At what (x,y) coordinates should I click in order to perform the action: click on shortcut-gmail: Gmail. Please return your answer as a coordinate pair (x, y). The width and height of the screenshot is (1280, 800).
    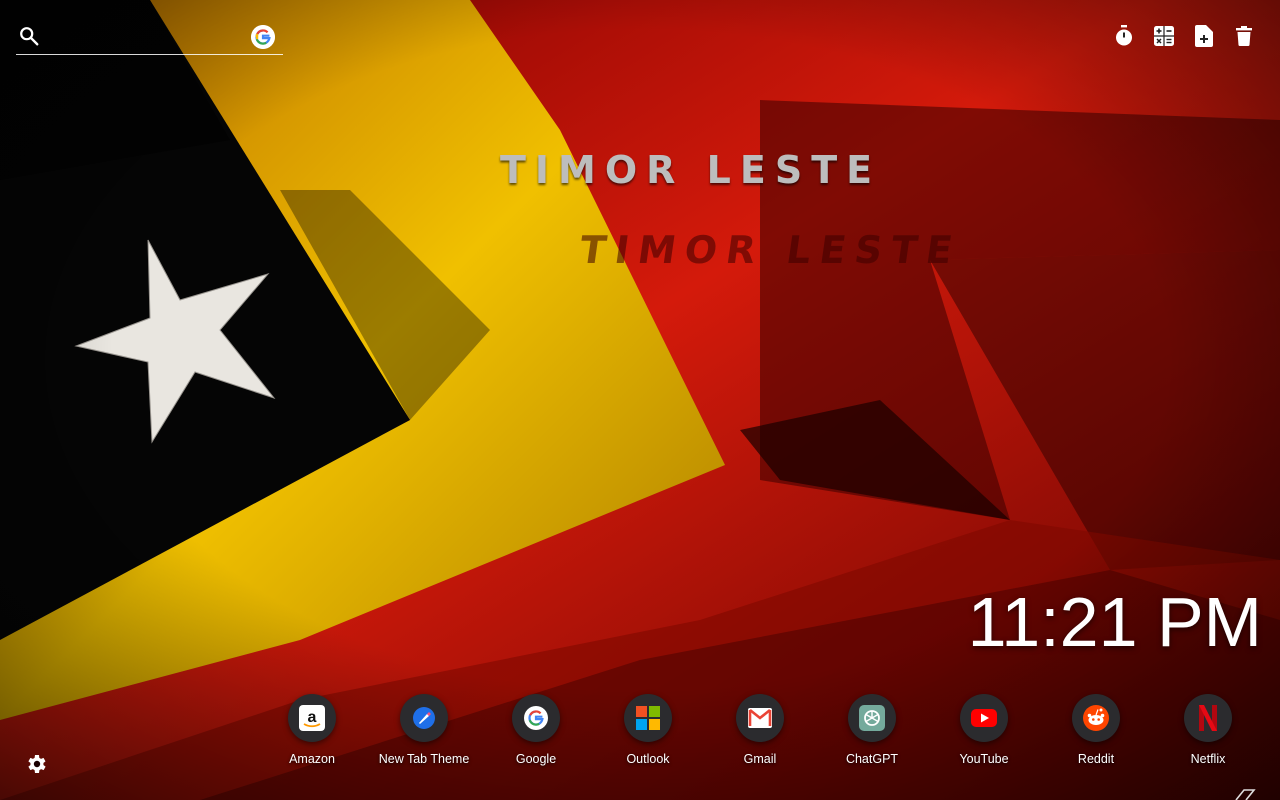
    Looking at the image, I should click on (760, 730).